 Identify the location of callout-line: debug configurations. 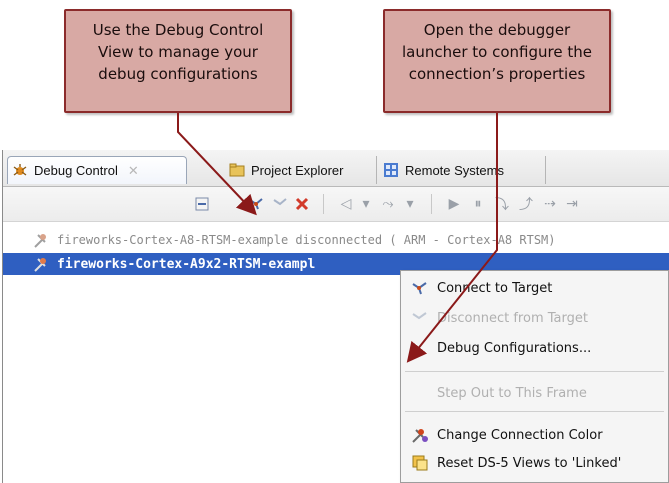
(178, 74).